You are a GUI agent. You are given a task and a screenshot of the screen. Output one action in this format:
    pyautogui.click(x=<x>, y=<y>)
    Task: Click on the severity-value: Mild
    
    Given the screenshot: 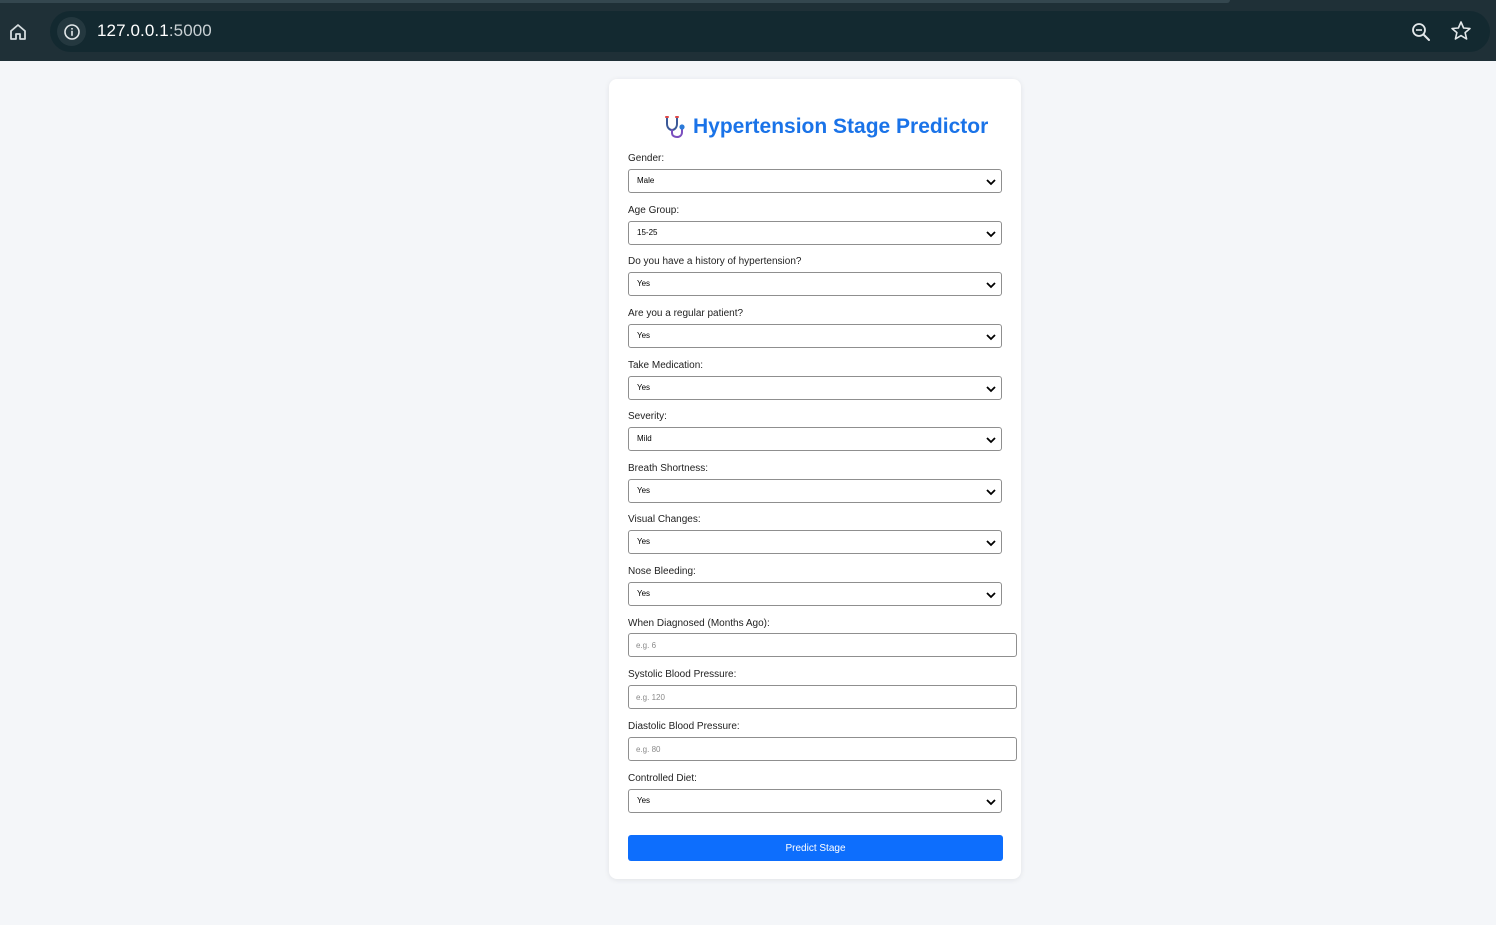 What is the action you would take?
    pyautogui.click(x=644, y=438)
    